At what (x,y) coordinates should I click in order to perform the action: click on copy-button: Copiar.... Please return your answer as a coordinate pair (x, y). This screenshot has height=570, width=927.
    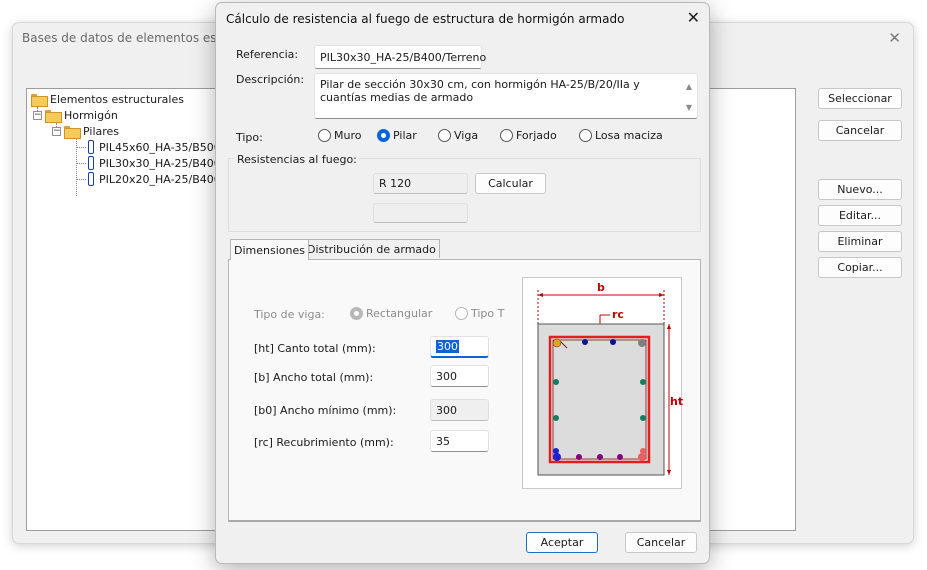
    Looking at the image, I should click on (860, 267).